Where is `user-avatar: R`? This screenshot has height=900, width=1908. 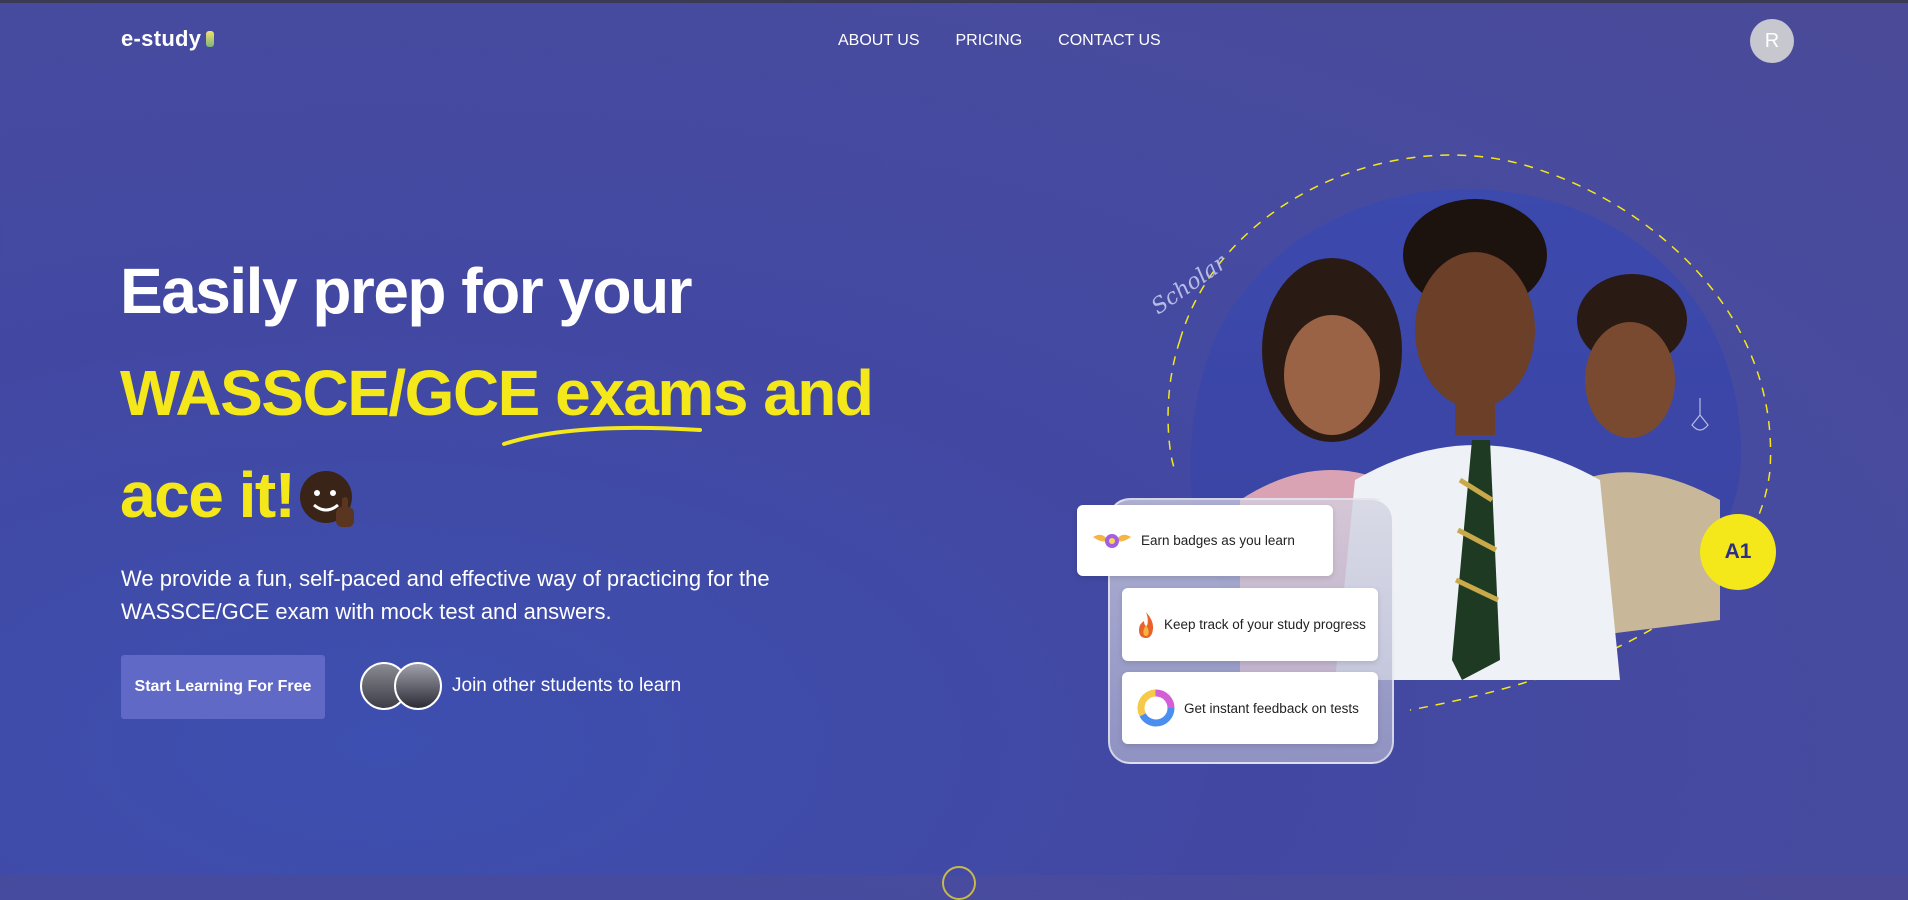 user-avatar: R is located at coordinates (1772, 41).